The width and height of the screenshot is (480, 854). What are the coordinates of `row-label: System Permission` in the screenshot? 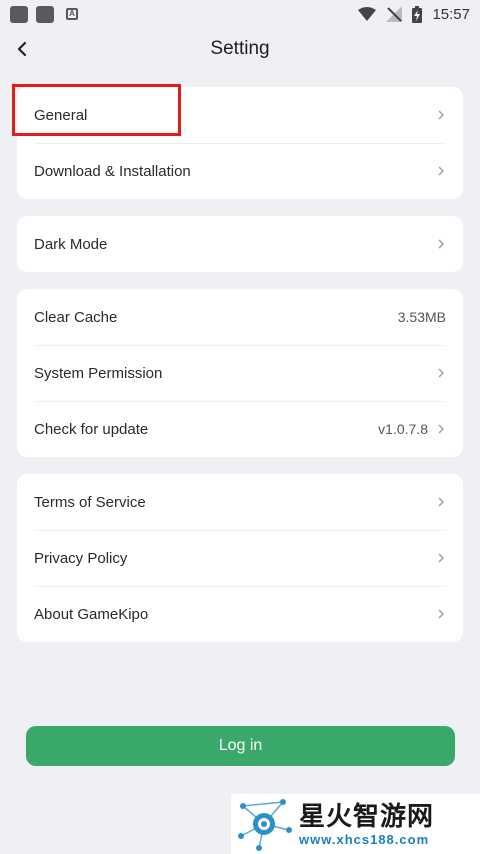 It's located at (98, 373).